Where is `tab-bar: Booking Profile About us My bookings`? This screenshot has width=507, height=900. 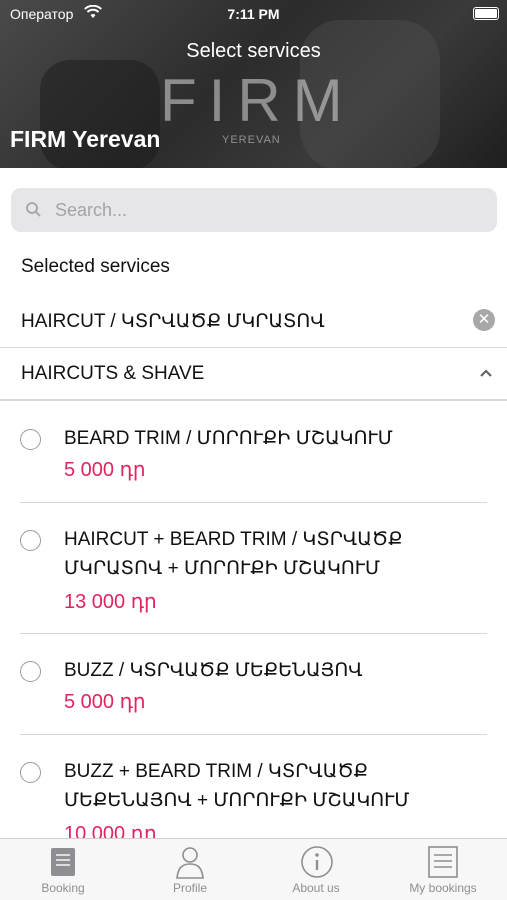 tab-bar: Booking Profile About us My bookings is located at coordinates (253, 869).